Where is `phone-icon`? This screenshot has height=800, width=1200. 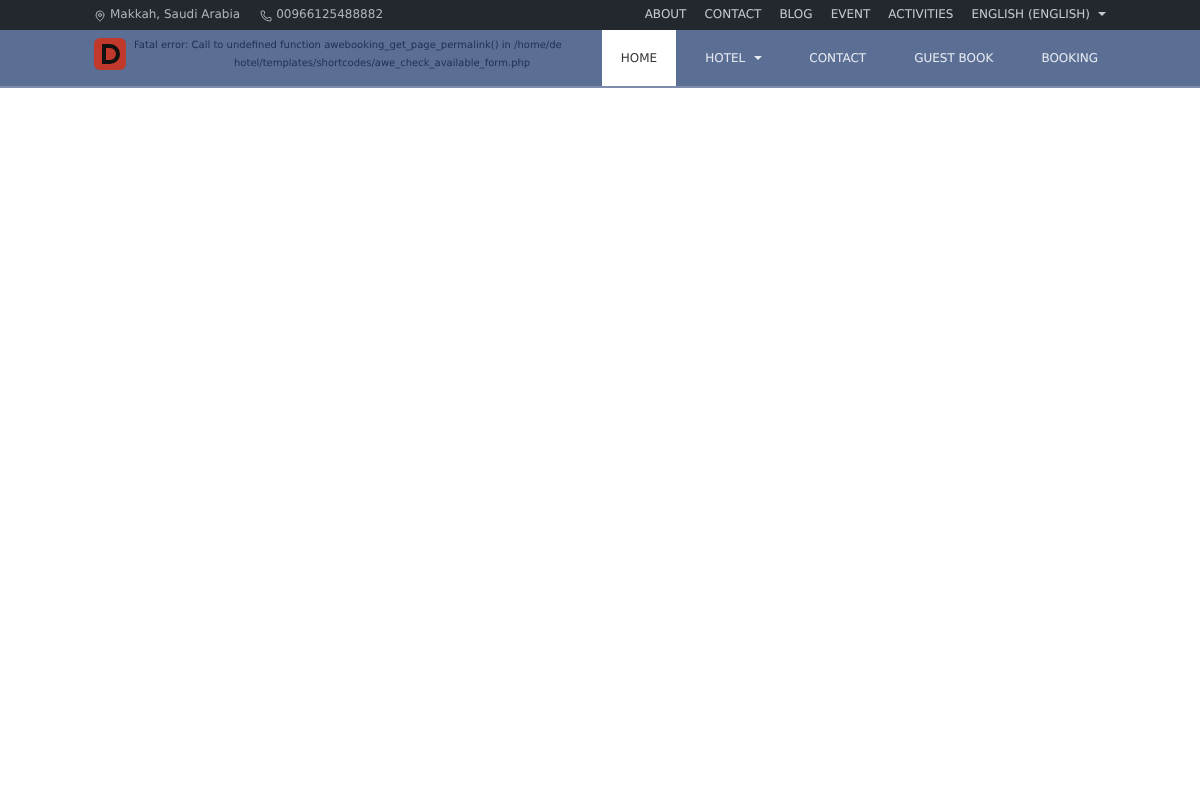
phone-icon is located at coordinates (266, 15).